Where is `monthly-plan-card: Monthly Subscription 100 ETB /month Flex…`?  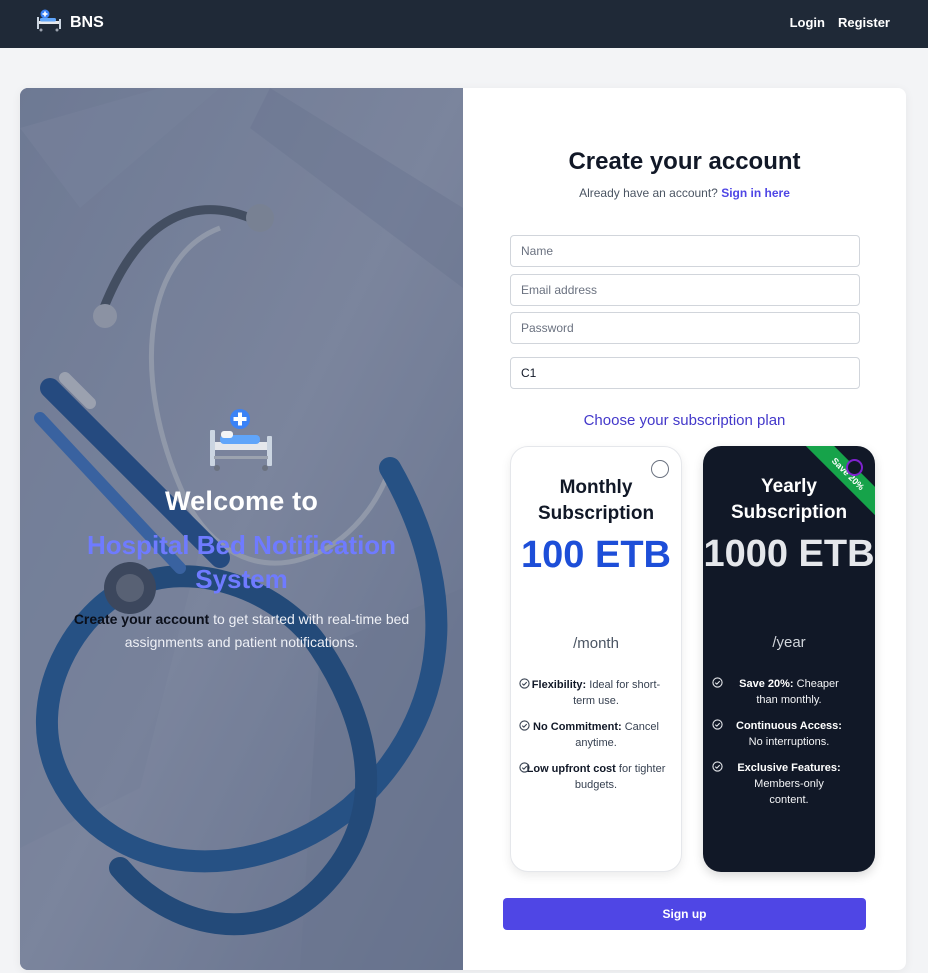 monthly-plan-card: Monthly Subscription 100 ETB /month Flex… is located at coordinates (596, 659).